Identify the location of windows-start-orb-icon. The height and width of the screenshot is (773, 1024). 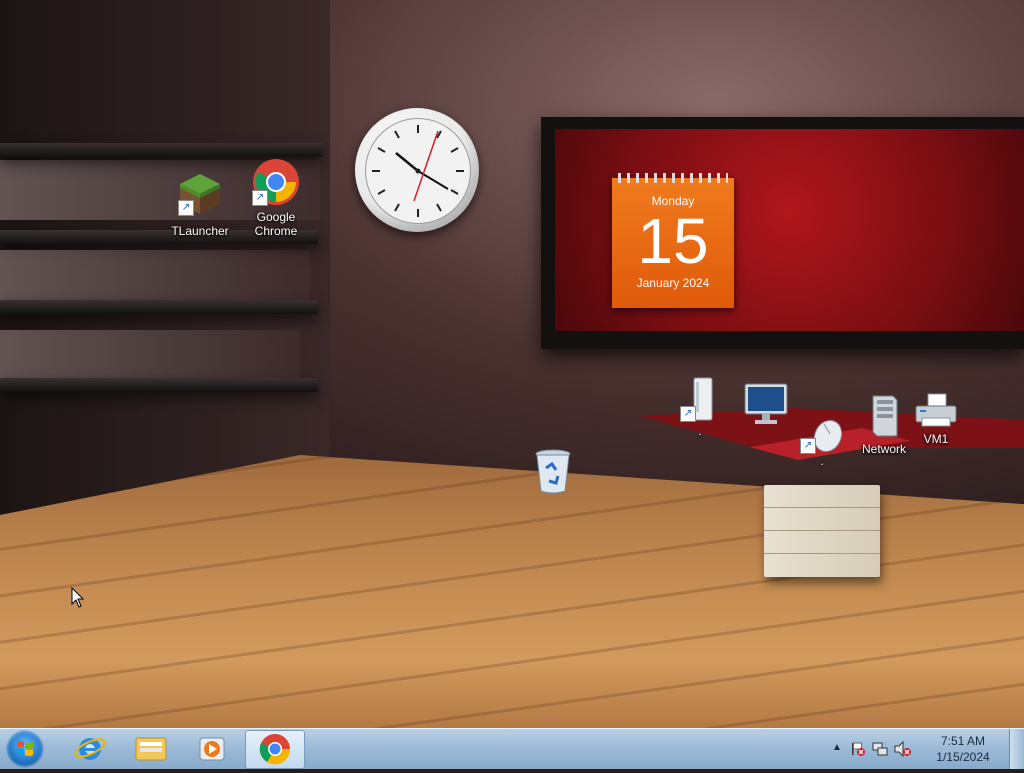
(25, 748).